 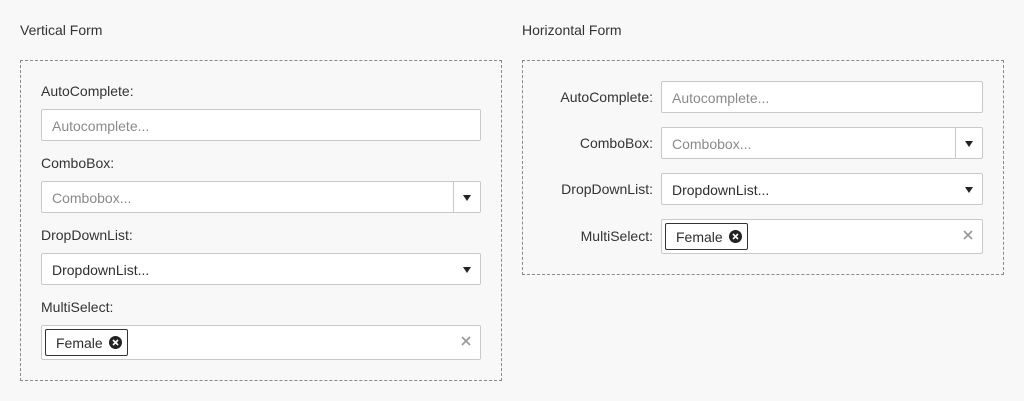 I want to click on horizontal-multiselect: Female, so click(x=822, y=236).